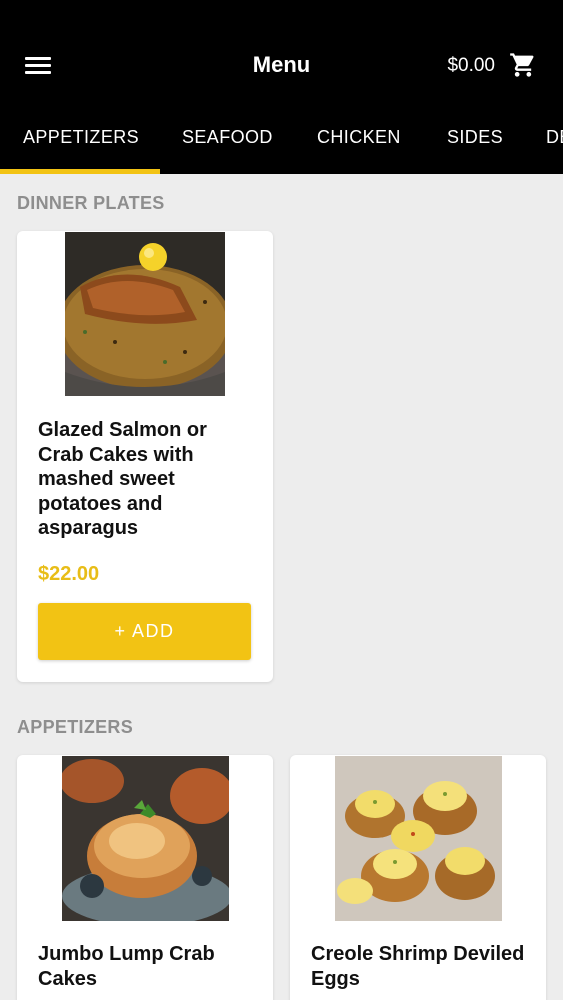 Image resolution: width=563 pixels, height=1000 pixels. Describe the element at coordinates (475, 142) in the screenshot. I see `tab-sides: SIDES` at that location.